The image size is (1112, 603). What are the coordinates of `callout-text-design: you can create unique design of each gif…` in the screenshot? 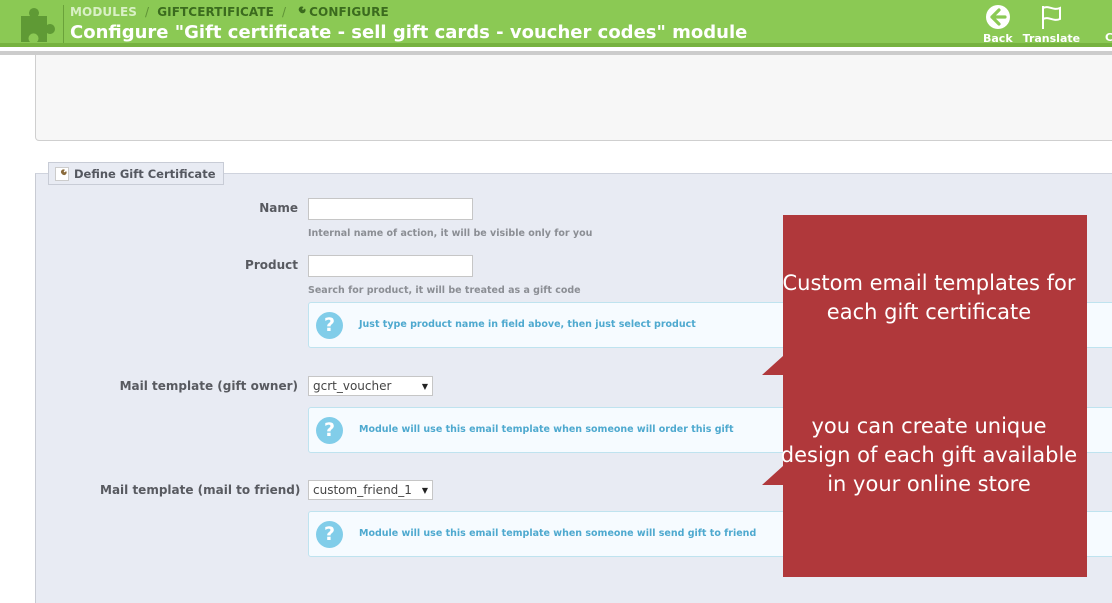 It's located at (929, 455).